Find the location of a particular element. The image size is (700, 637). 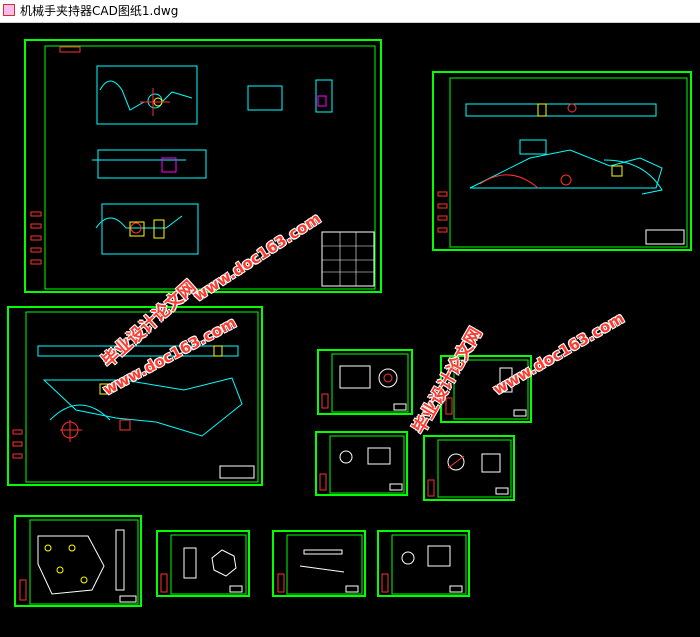

window-titlebar: 机械手夹持器CAD图纸1.dwg is located at coordinates (350, 11).